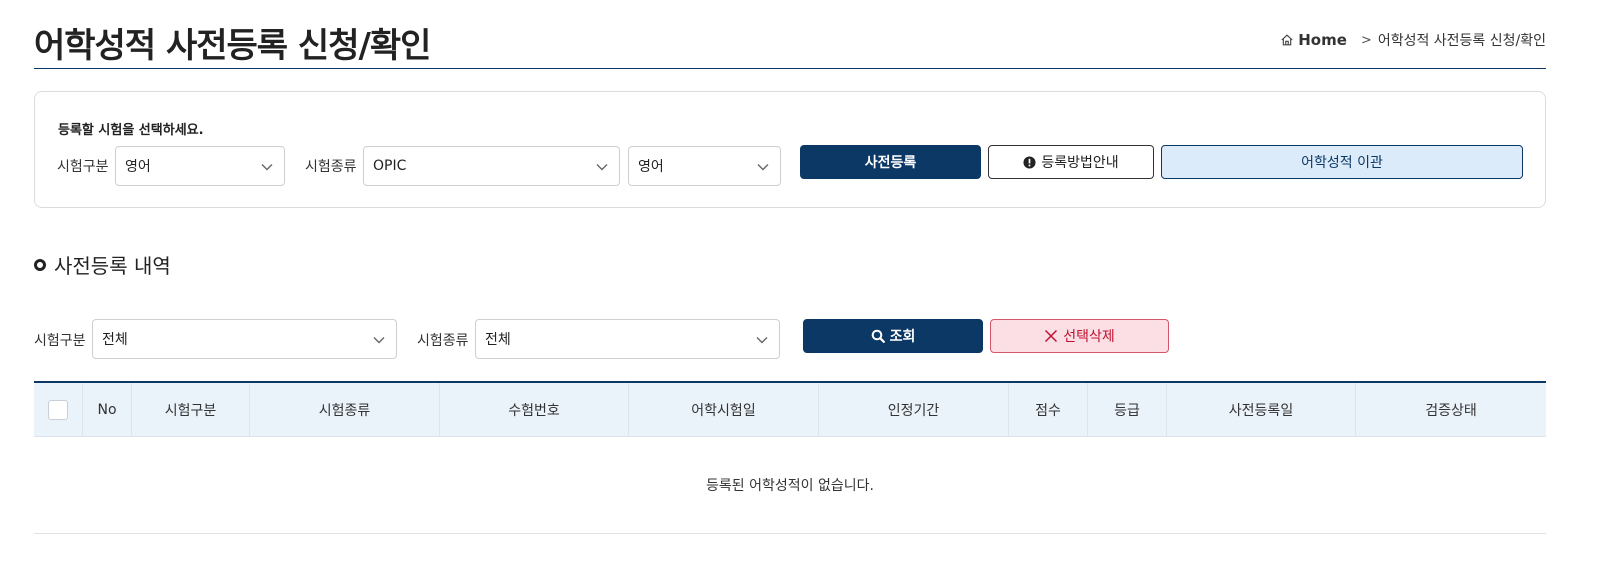 This screenshot has width=1597, height=561. What do you see at coordinates (1461, 41) in the screenshot?
I see `breadcrumb-current: 어학성적 사전등록 신청/확인` at bounding box center [1461, 41].